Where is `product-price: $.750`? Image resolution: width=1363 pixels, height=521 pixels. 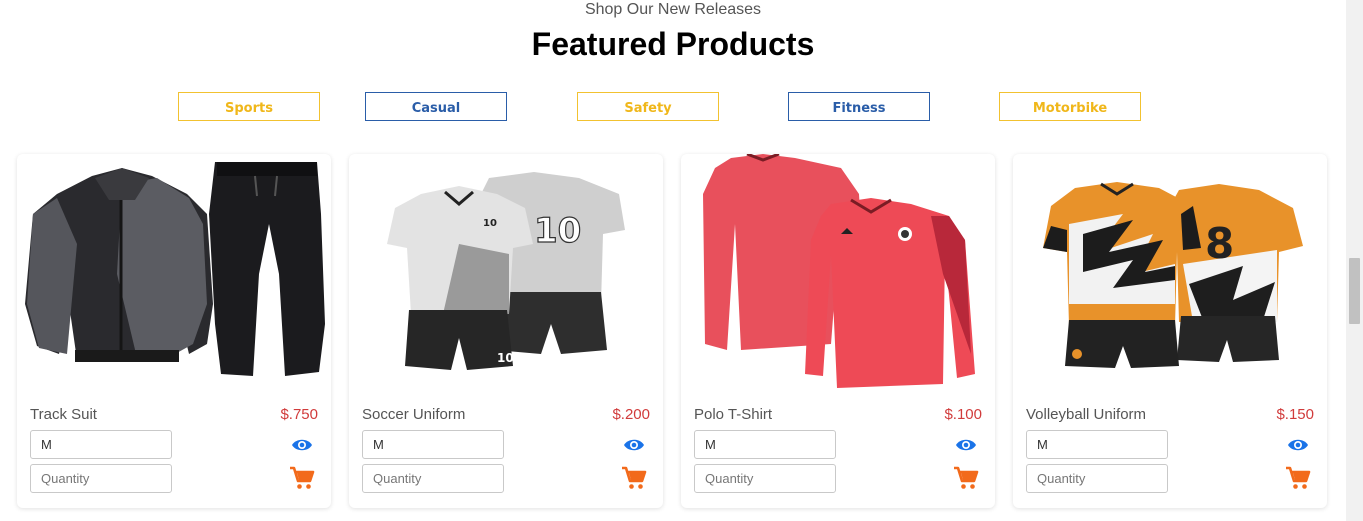 product-price: $.750 is located at coordinates (299, 414).